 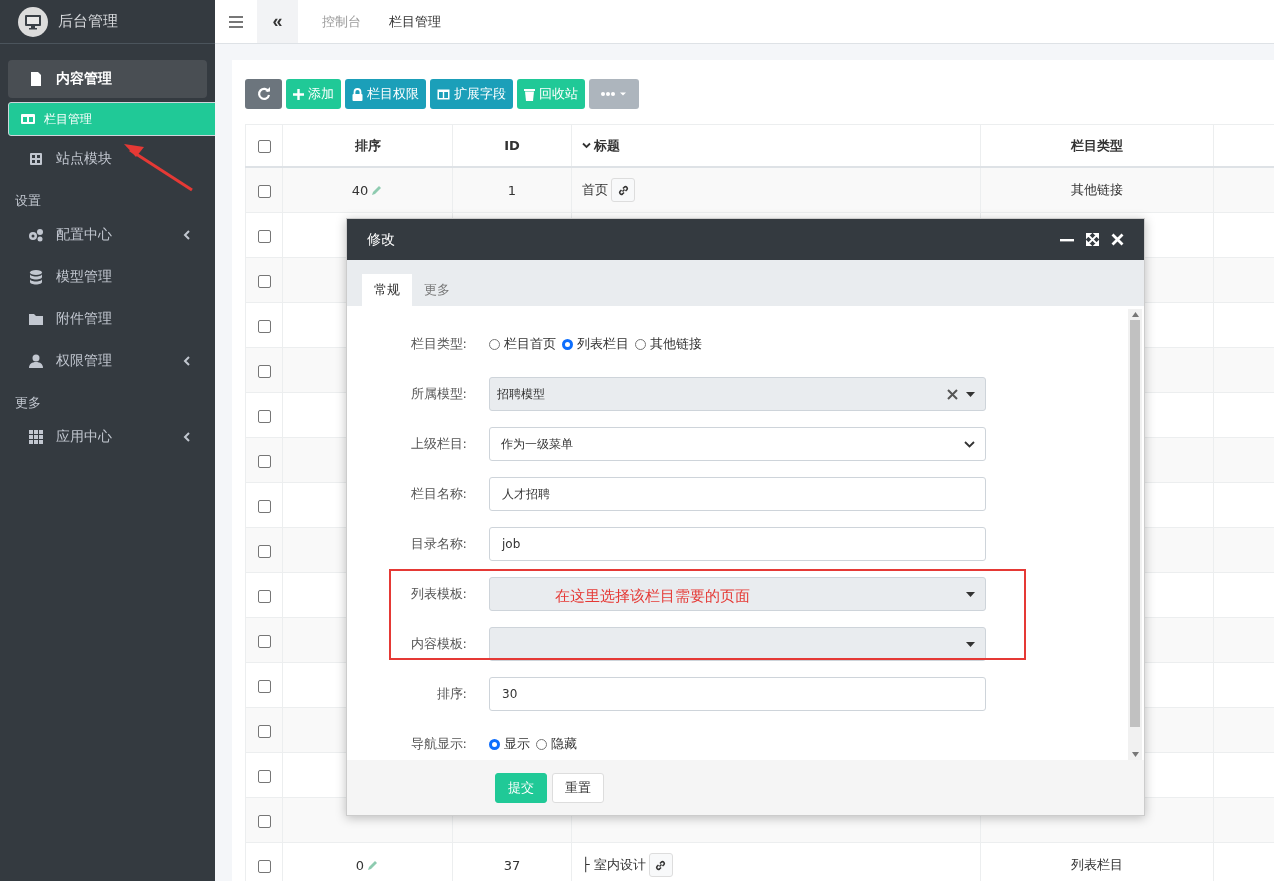 I want to click on chevron-down-icon, so click(x=969, y=444).